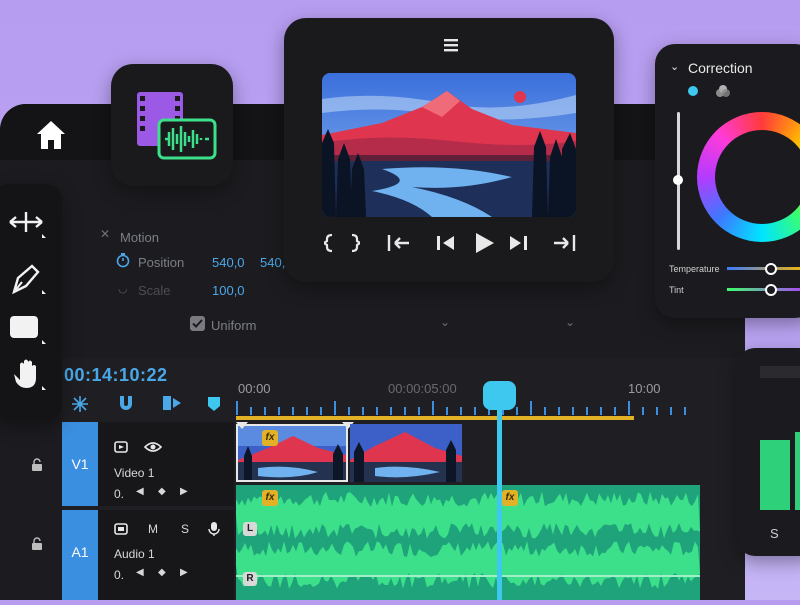 The image size is (800, 605). I want to click on pen-icon, so click(26, 278).